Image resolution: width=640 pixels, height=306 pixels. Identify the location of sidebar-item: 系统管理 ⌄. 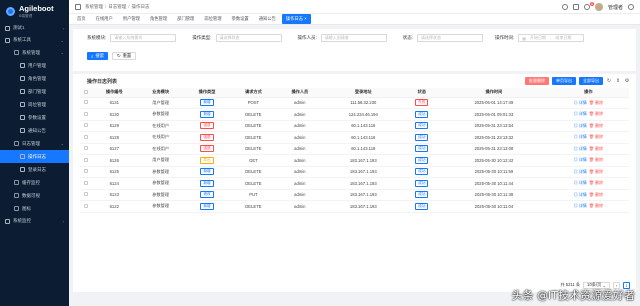
(34, 52).